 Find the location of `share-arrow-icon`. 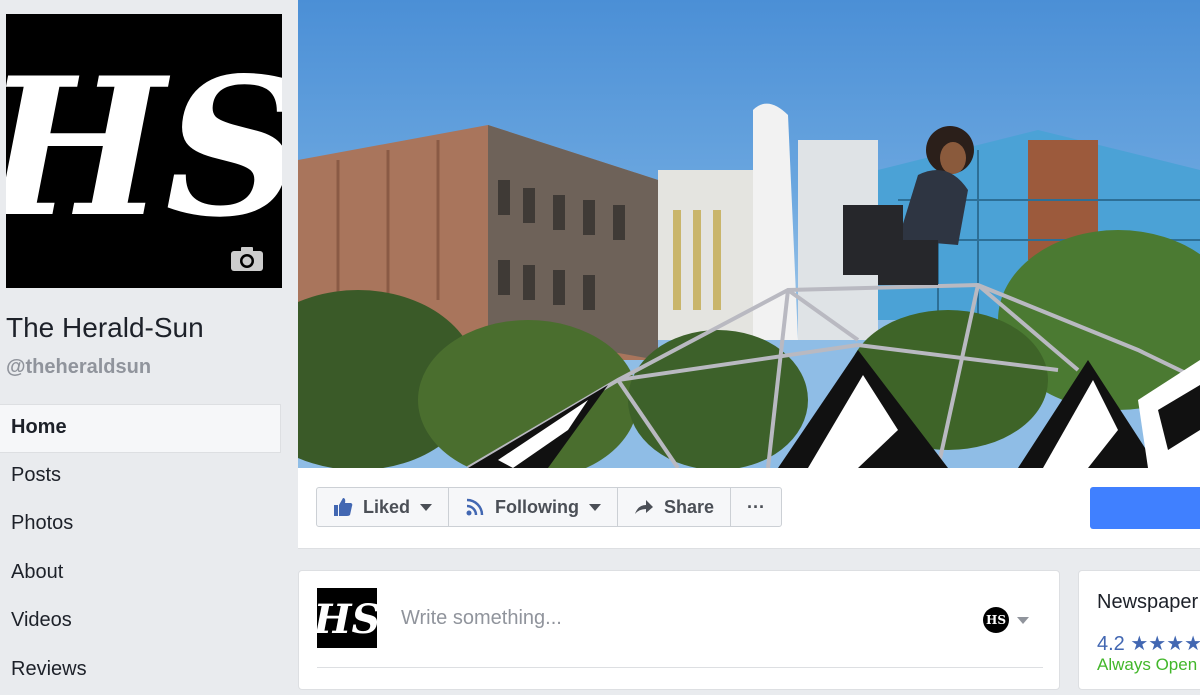

share-arrow-icon is located at coordinates (644, 507).